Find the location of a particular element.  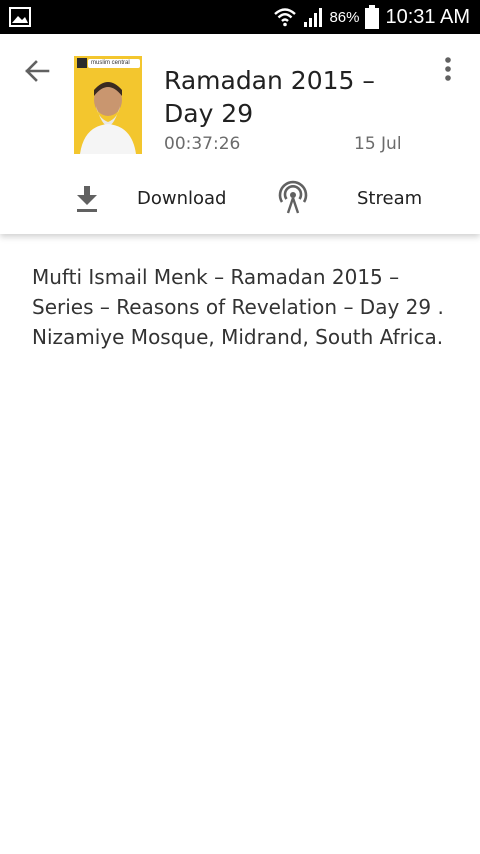

speaker-portrait-icon is located at coordinates (108, 105).